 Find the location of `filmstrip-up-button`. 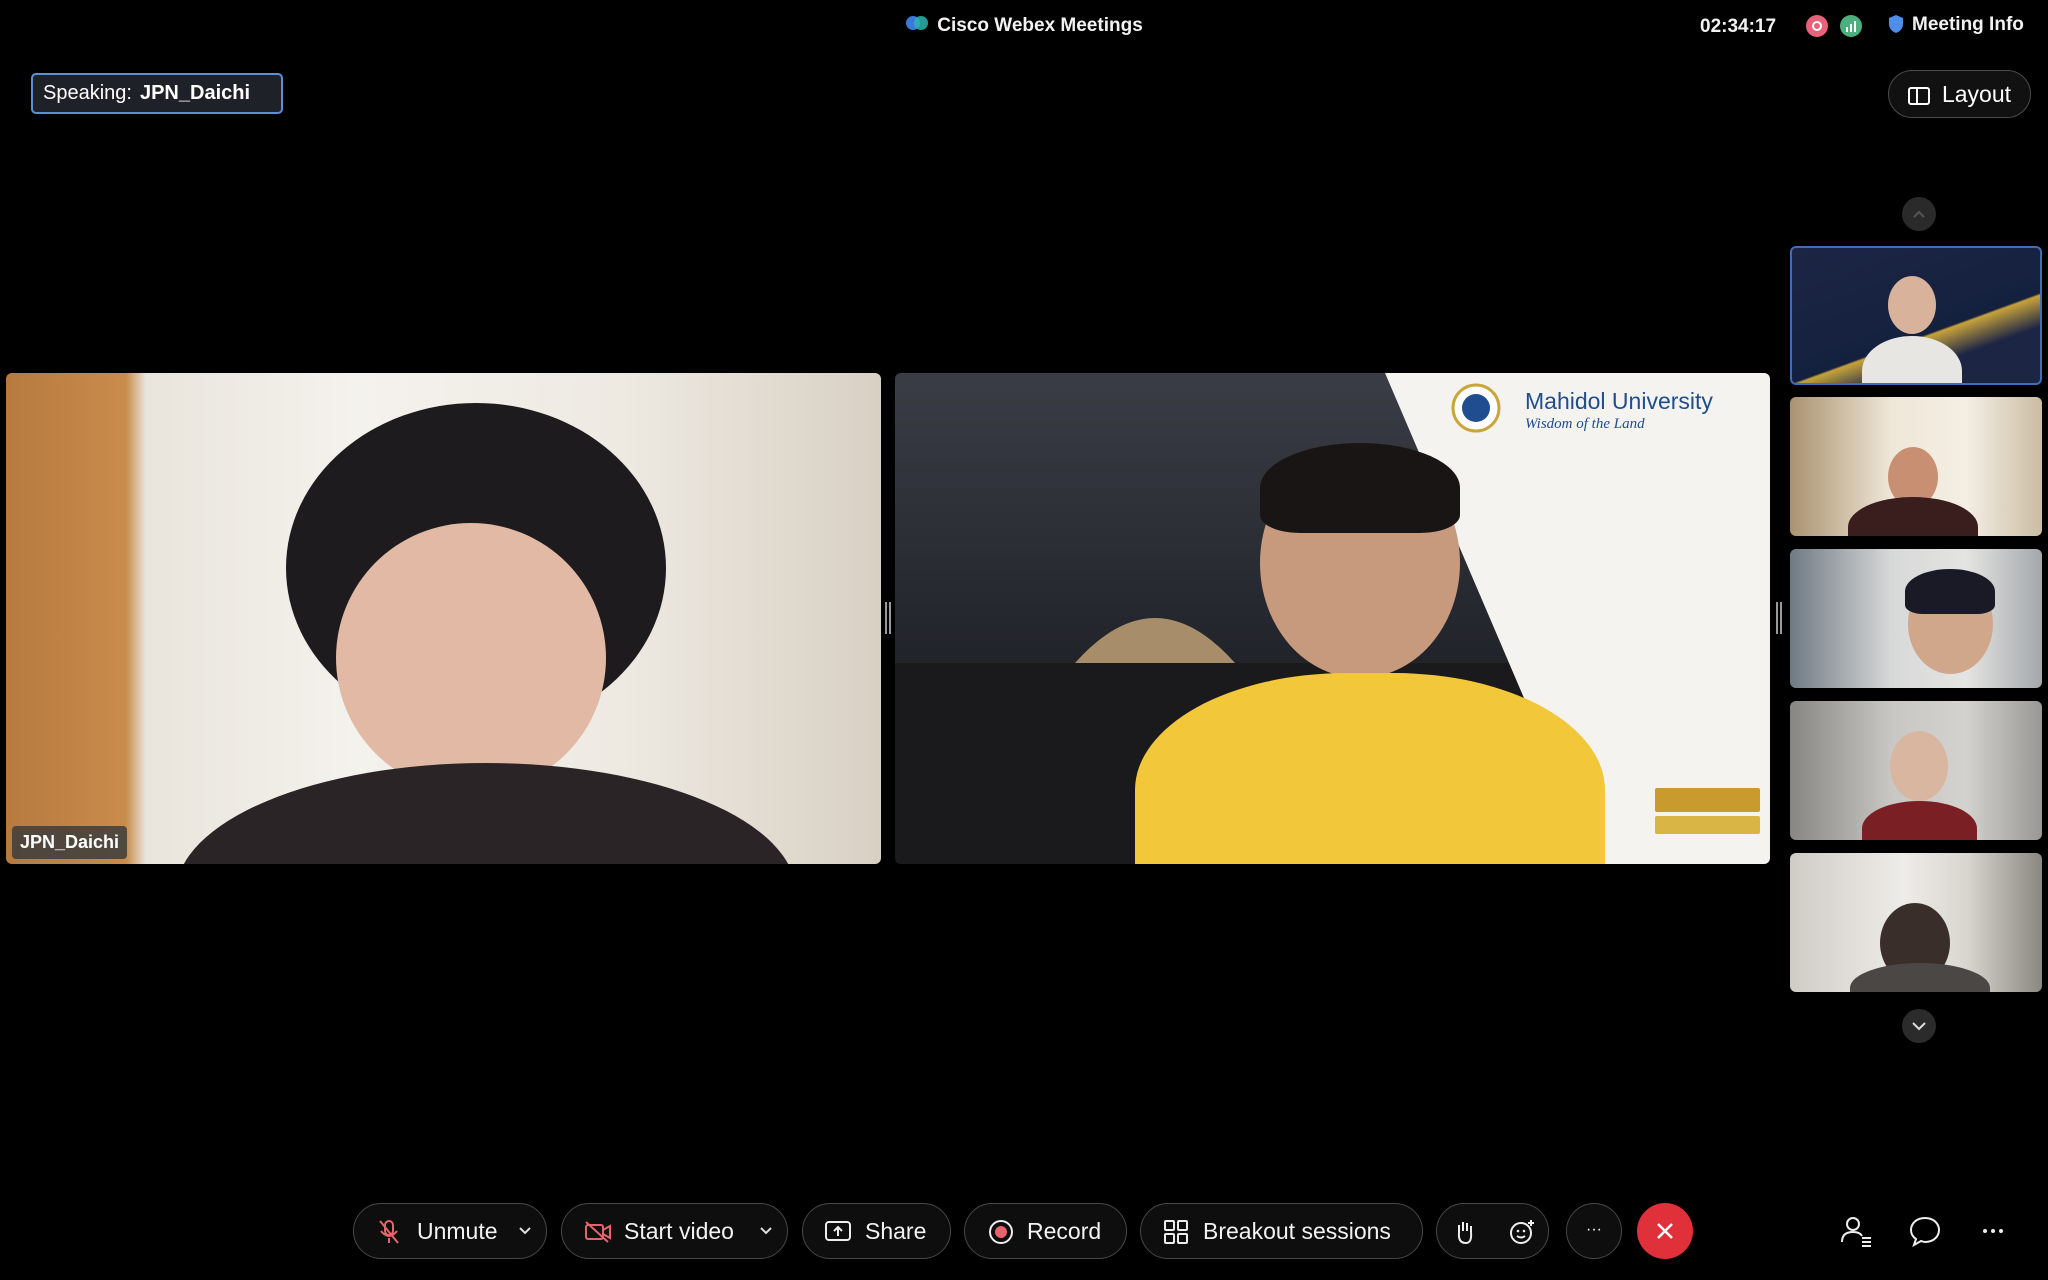

filmstrip-up-button is located at coordinates (1919, 214).